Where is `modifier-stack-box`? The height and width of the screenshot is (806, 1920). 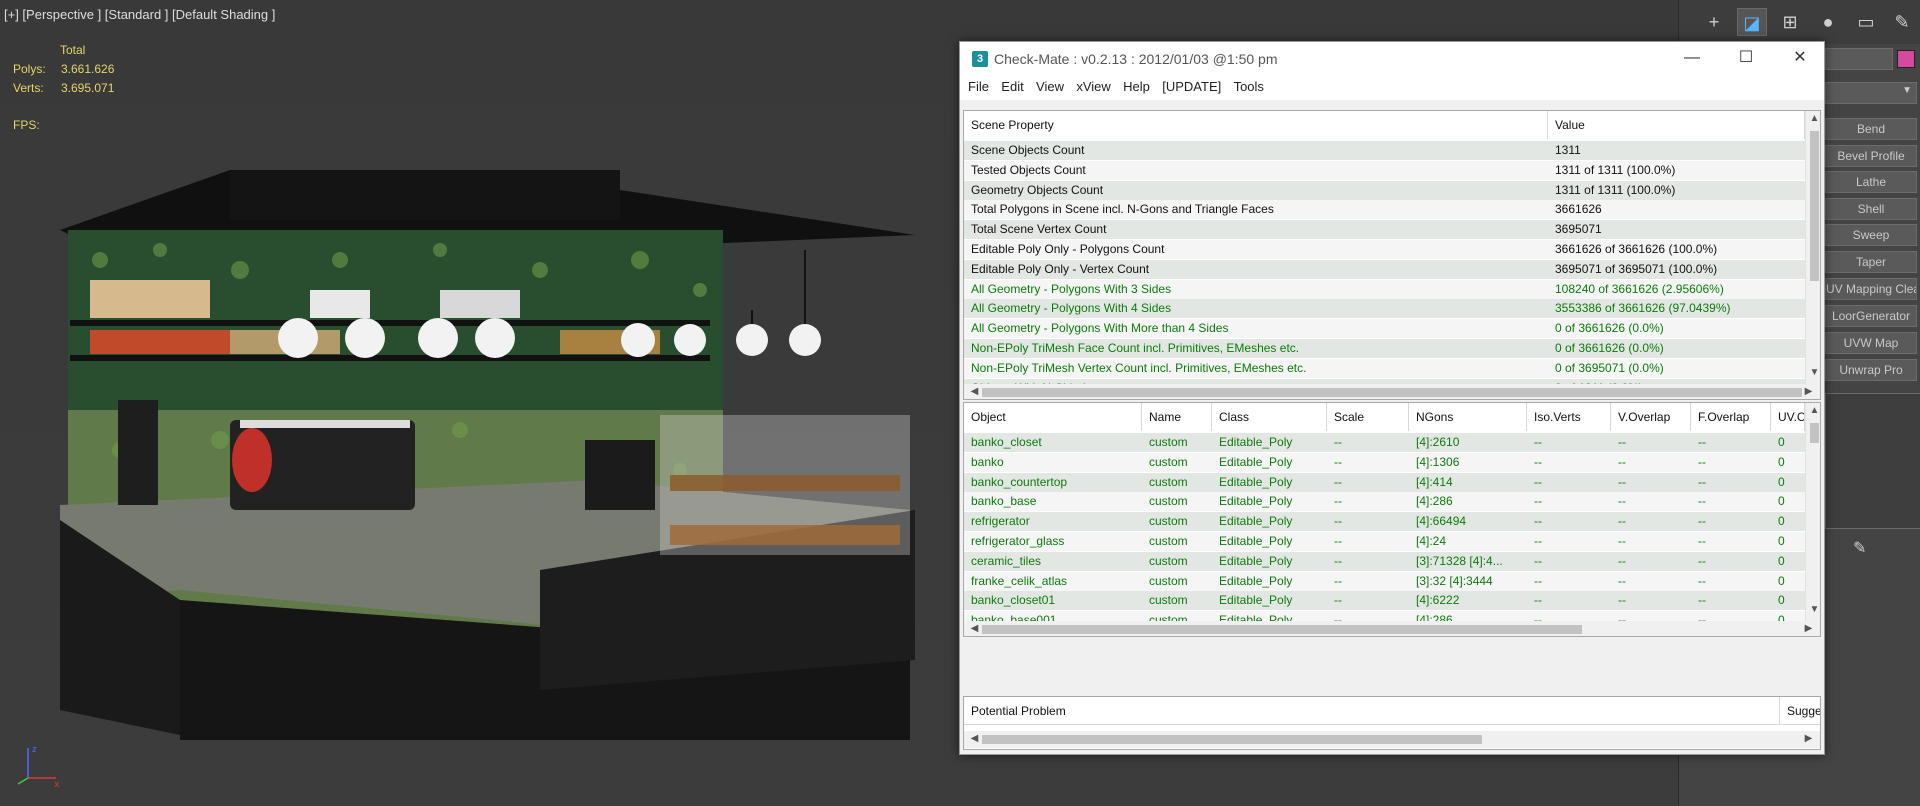 modifier-stack-box is located at coordinates (1872, 461).